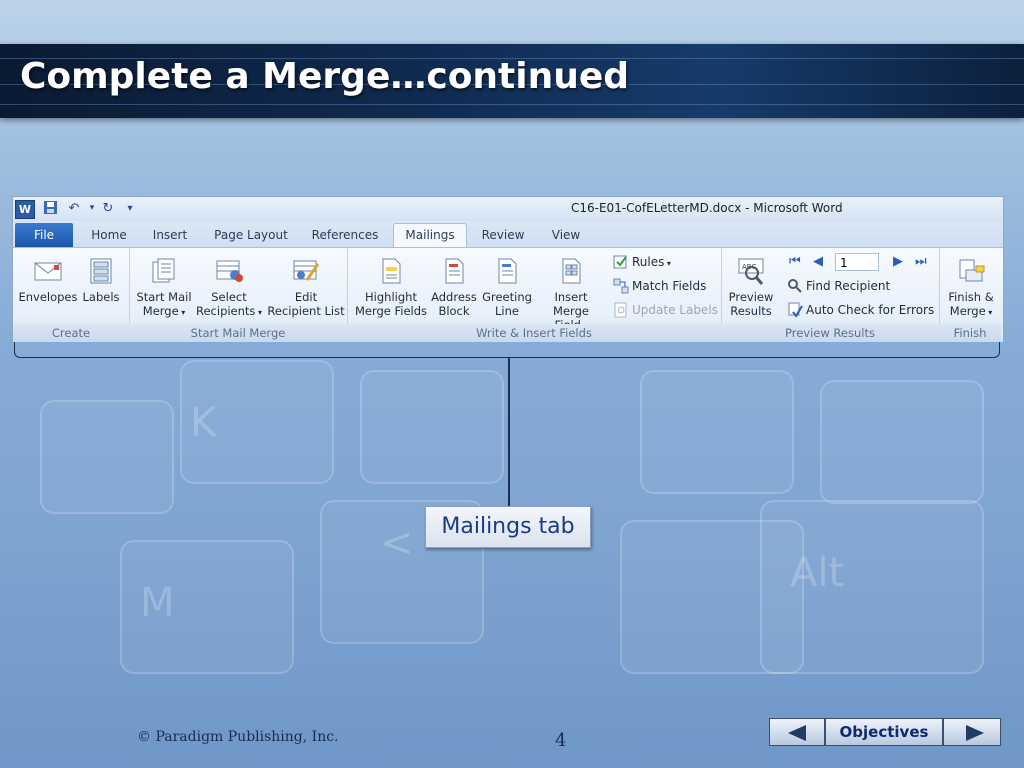 This screenshot has height=768, width=1024. I want to click on address-block-button: Address Block, so click(454, 287).